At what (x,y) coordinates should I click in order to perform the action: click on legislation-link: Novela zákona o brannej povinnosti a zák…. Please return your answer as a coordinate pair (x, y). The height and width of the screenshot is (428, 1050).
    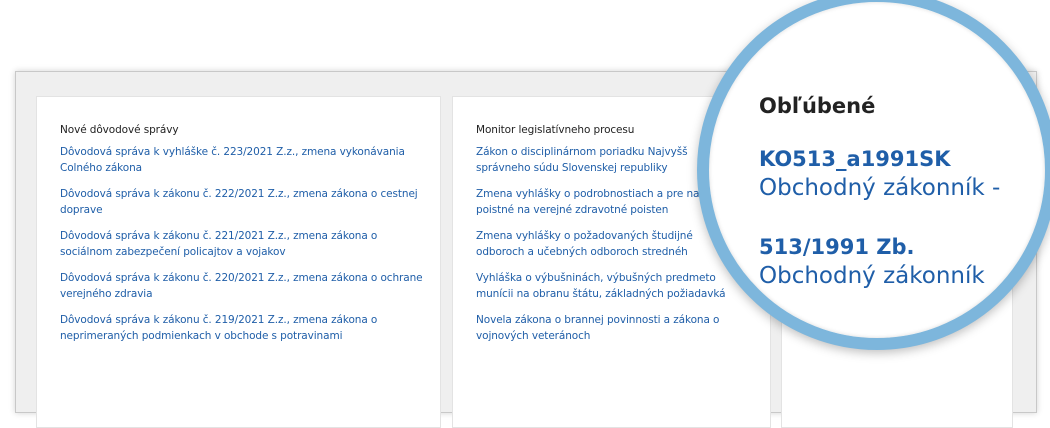
    Looking at the image, I should click on (606, 328).